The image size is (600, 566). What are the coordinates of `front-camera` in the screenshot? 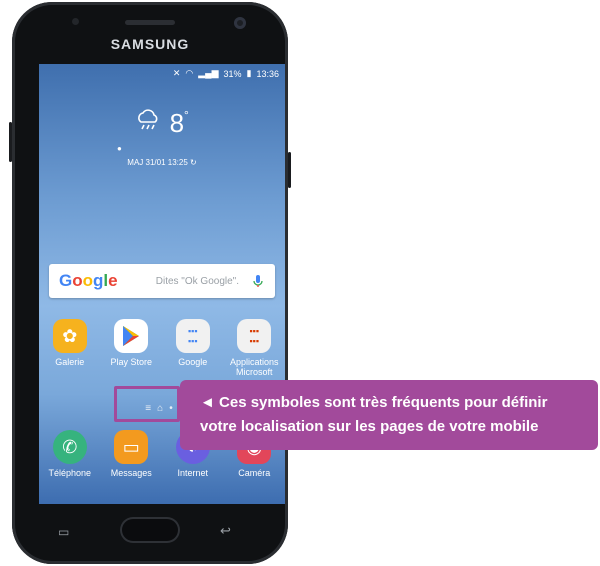 It's located at (240, 23).